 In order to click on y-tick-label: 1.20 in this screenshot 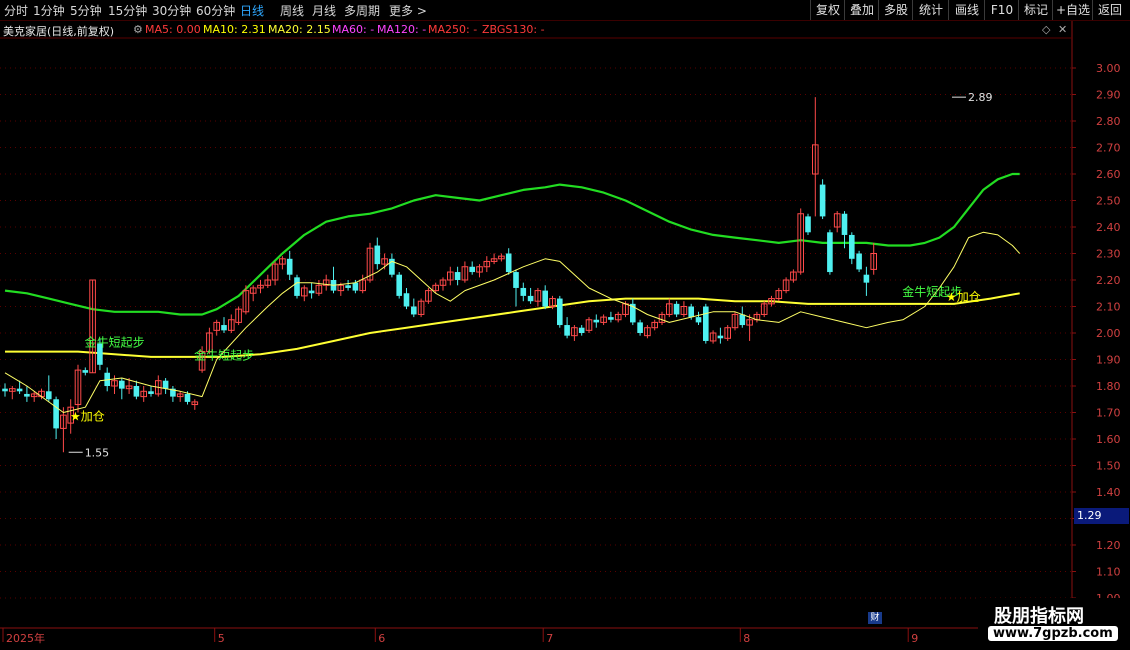, I will do `click(1108, 545)`.